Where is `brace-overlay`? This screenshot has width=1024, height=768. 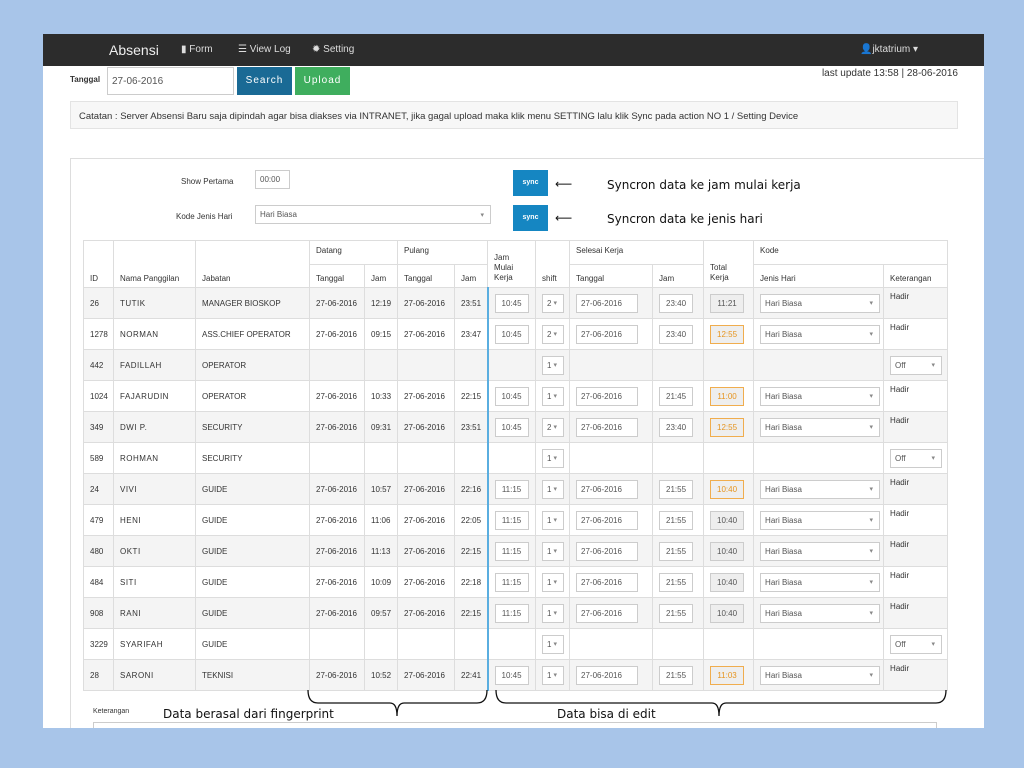
brace-overlay is located at coordinates (627, 703).